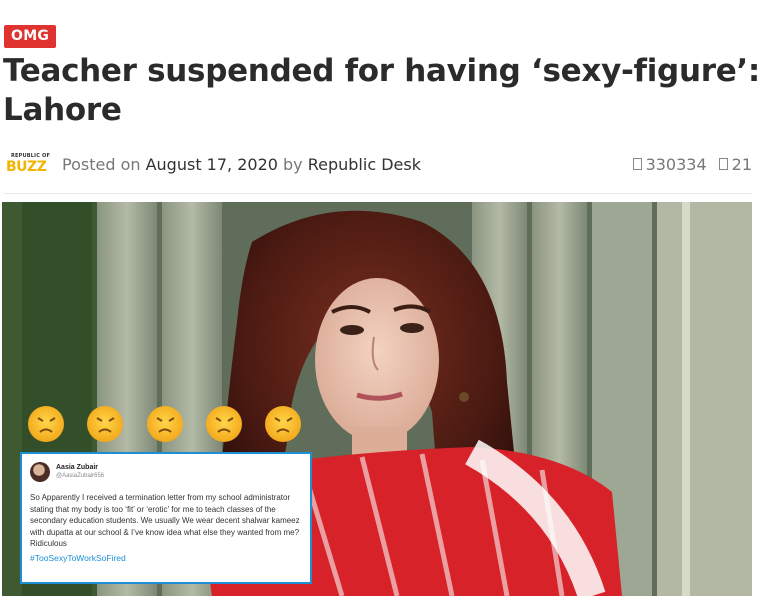 The image size is (771, 596). What do you see at coordinates (293, 164) in the screenshot?
I see `by-label: by` at bounding box center [293, 164].